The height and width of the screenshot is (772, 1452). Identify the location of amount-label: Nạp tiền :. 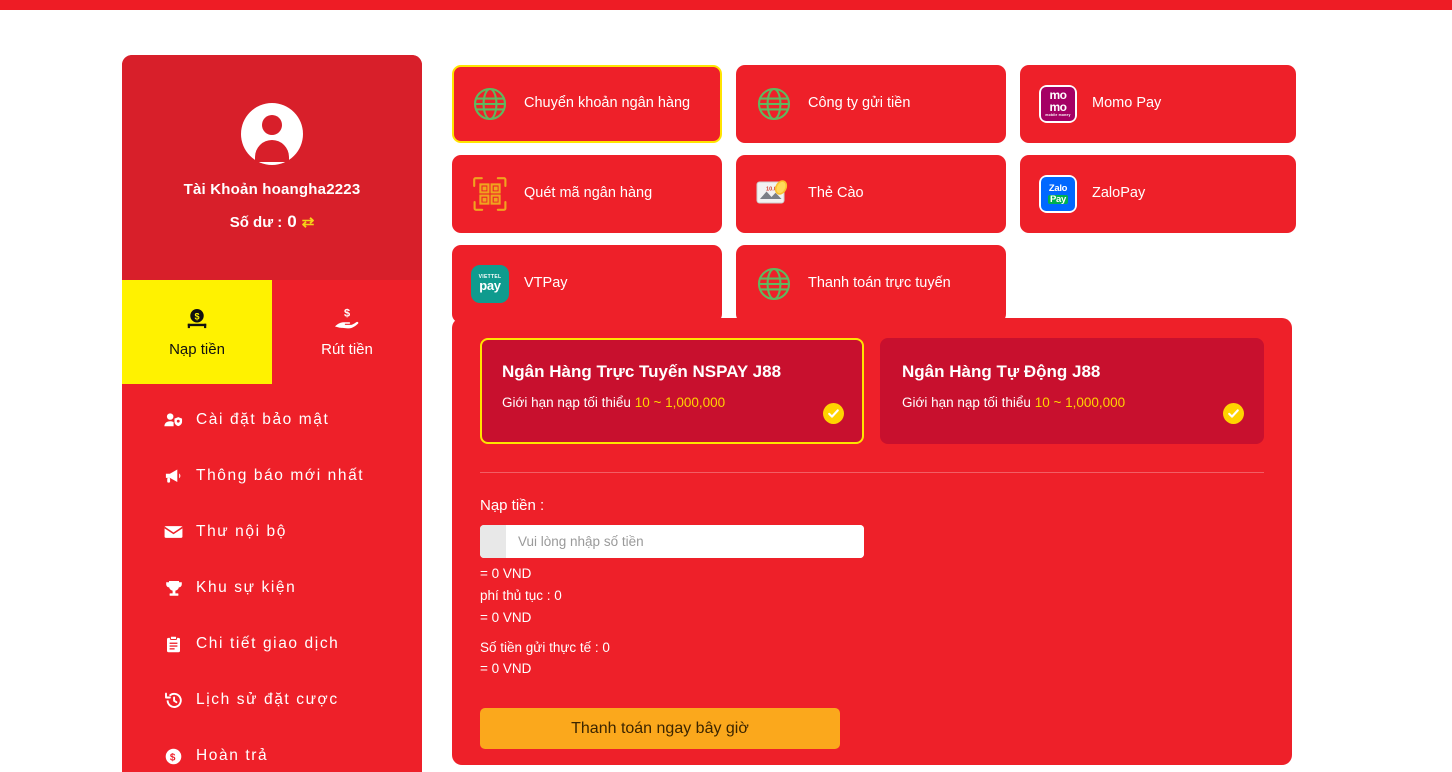
(512, 505).